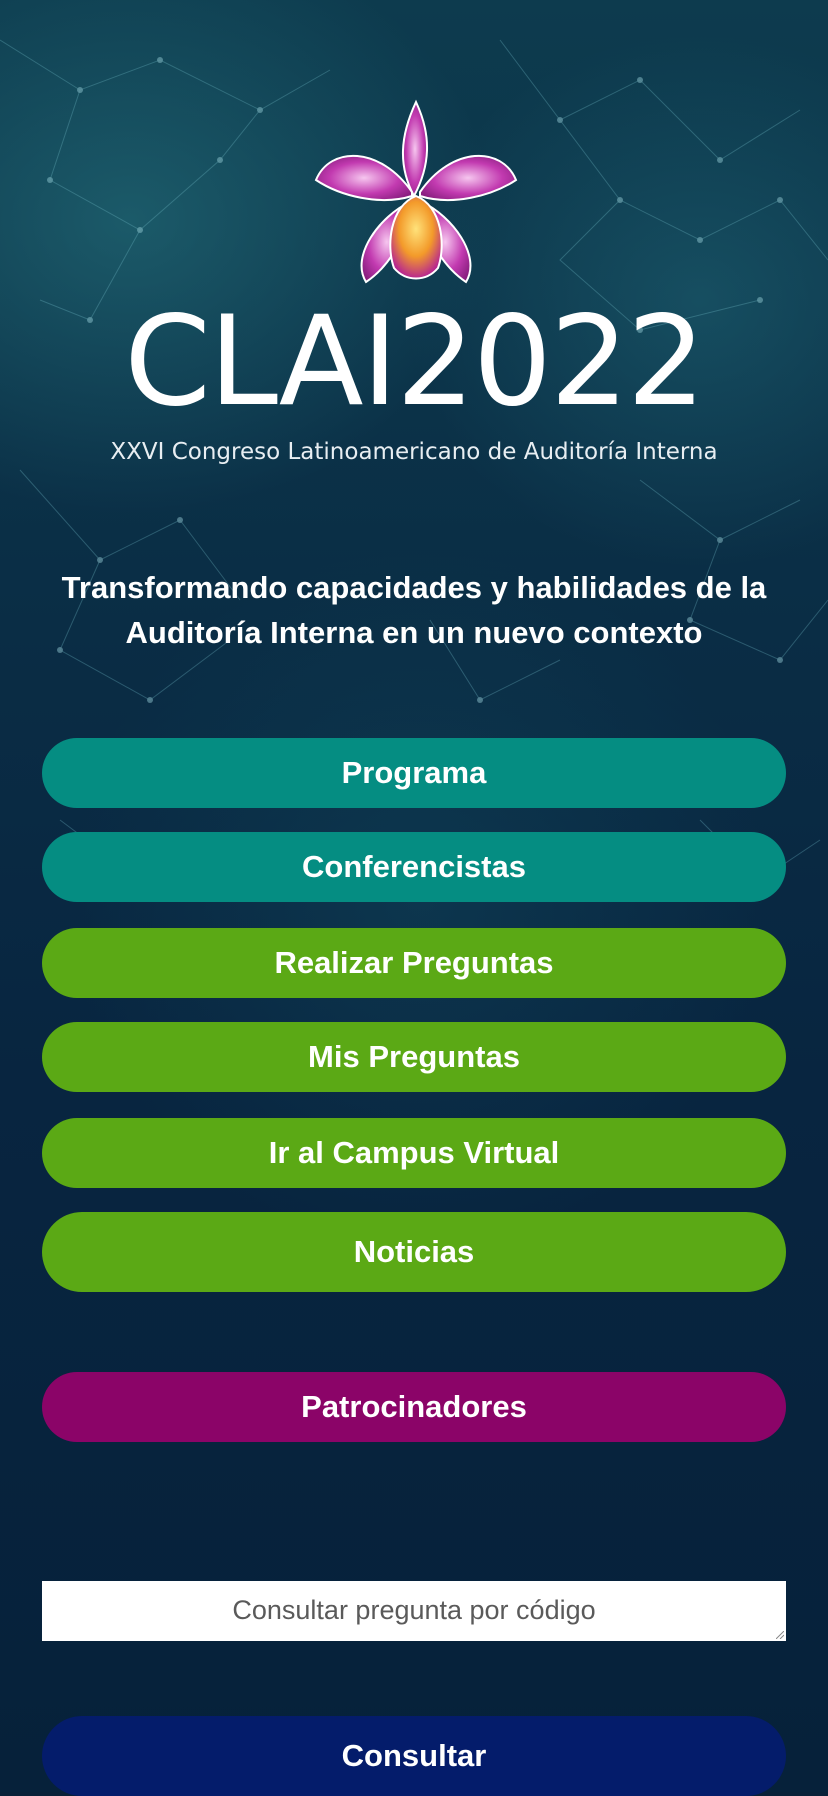  What do you see at coordinates (414, 1153) in the screenshot?
I see `campus-virtual-button: Ir al Campus Virtual` at bounding box center [414, 1153].